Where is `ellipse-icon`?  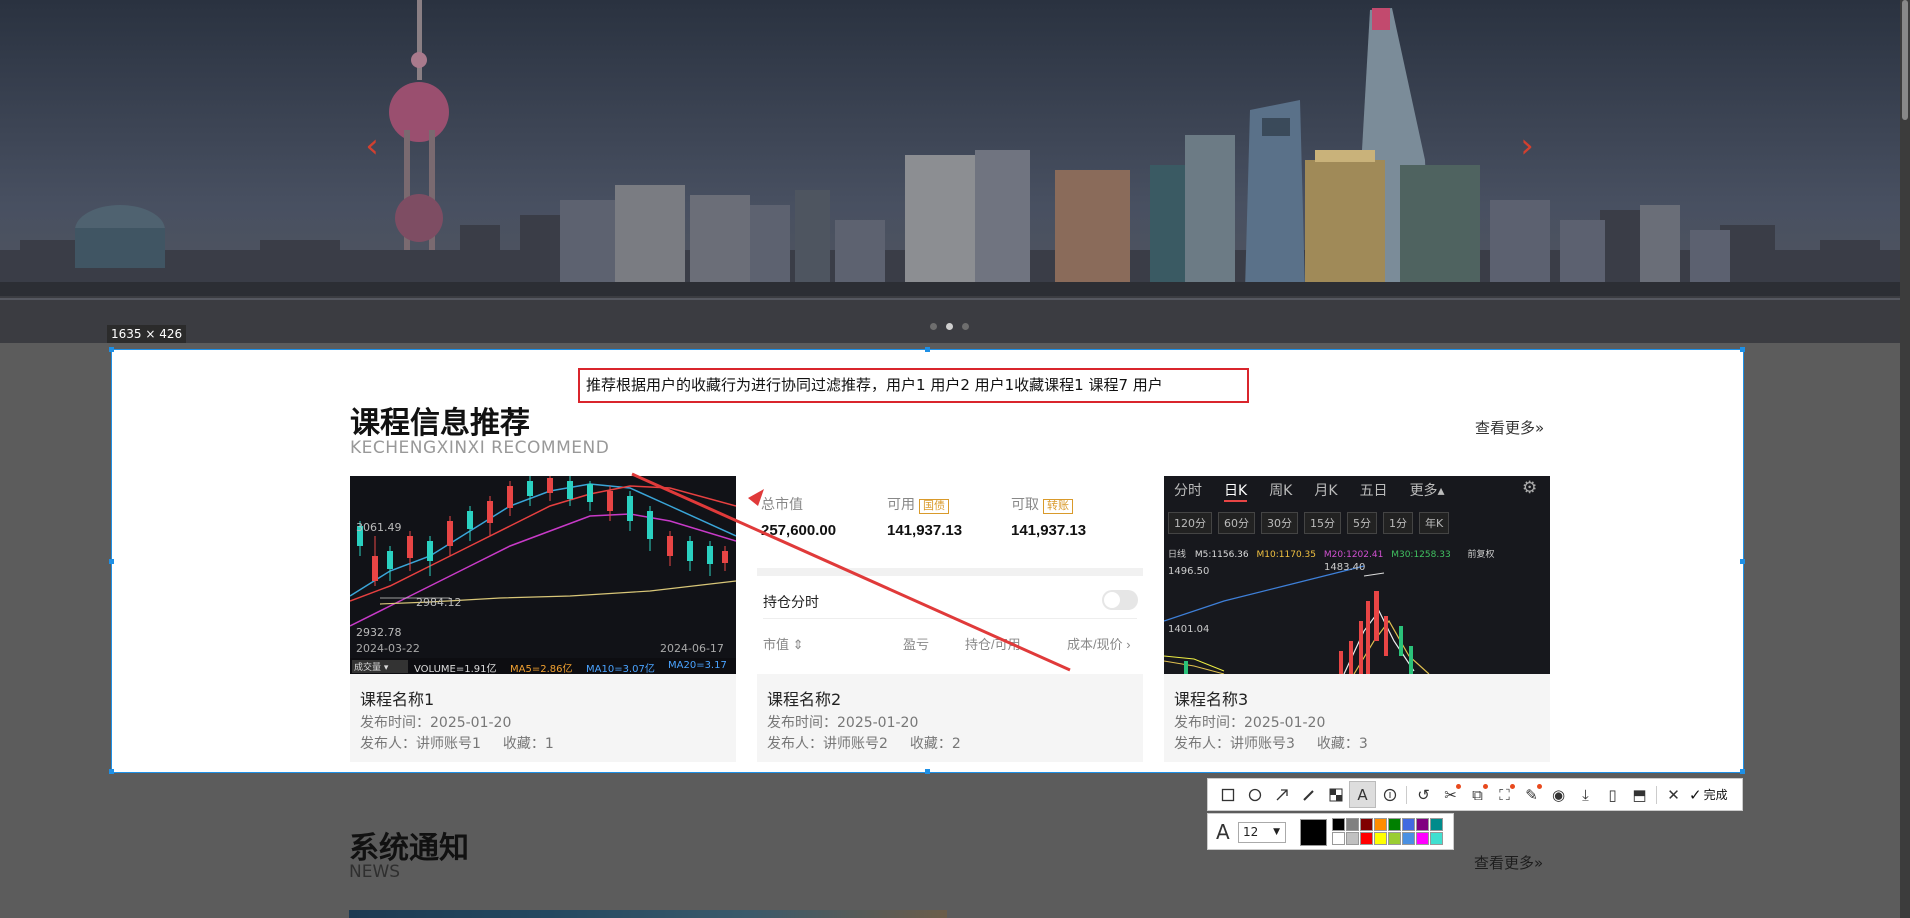 ellipse-icon is located at coordinates (1254, 794).